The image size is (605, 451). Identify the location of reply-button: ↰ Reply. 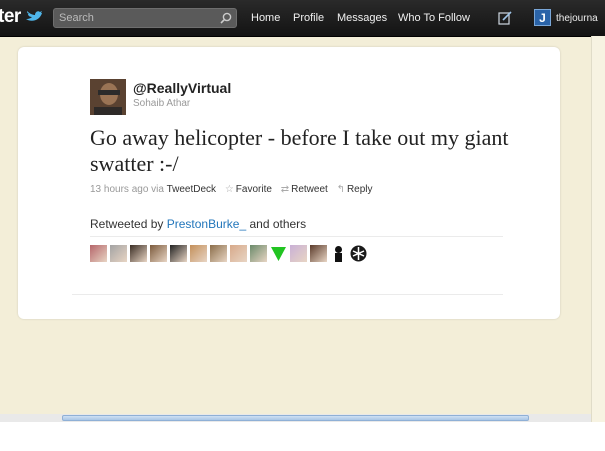
(355, 189).